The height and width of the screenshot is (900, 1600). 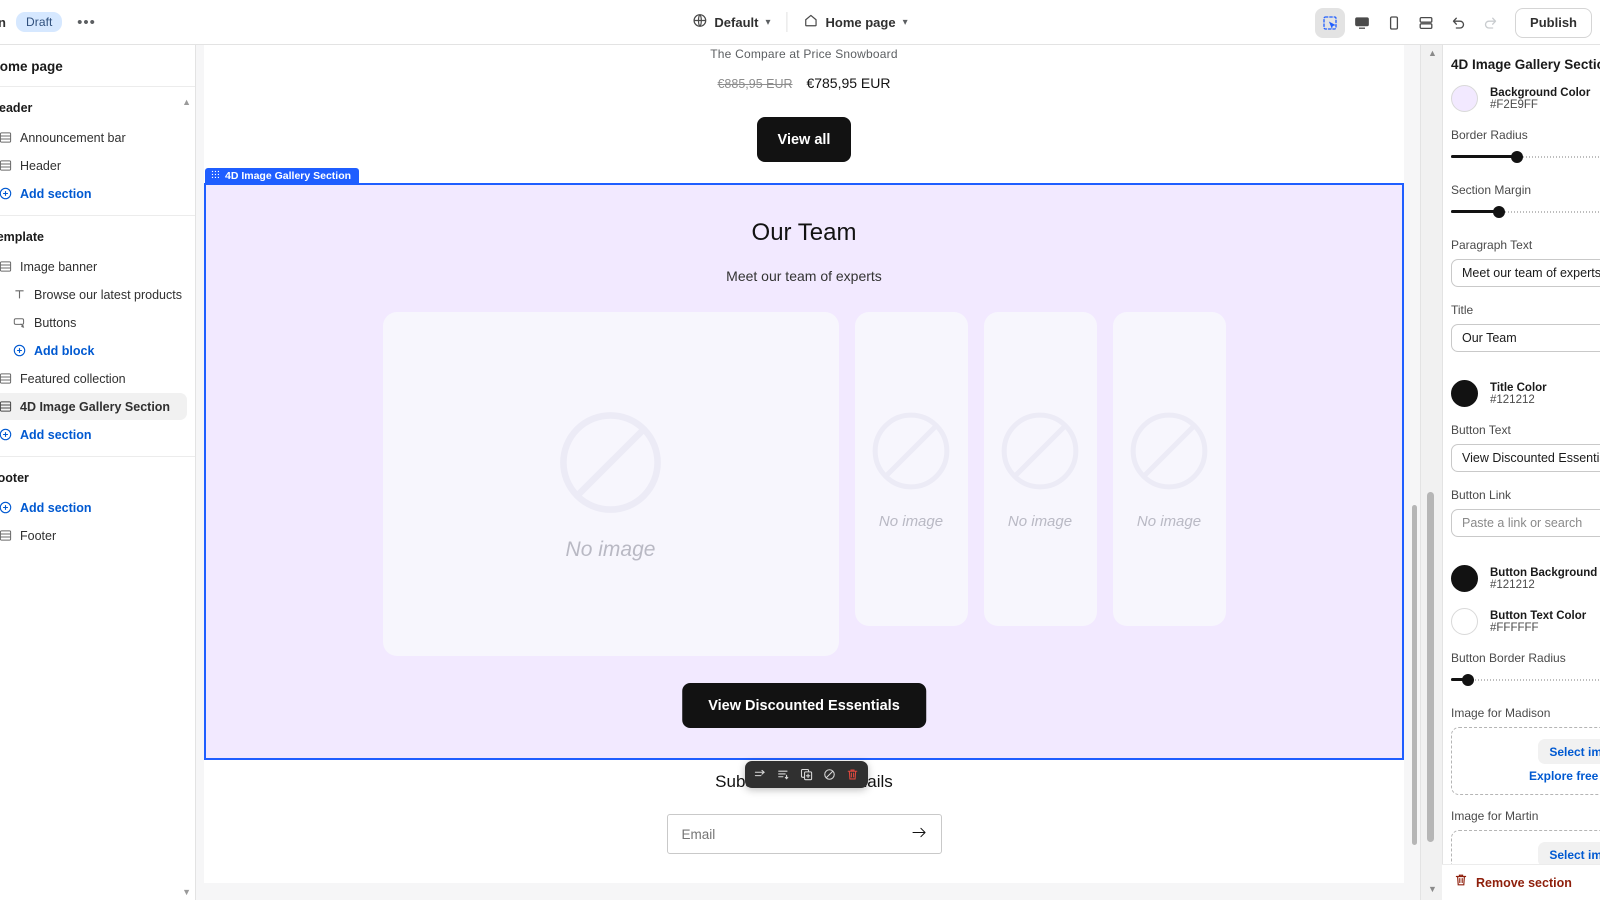 What do you see at coordinates (1553, 22) in the screenshot?
I see `publish-button: Publish` at bounding box center [1553, 22].